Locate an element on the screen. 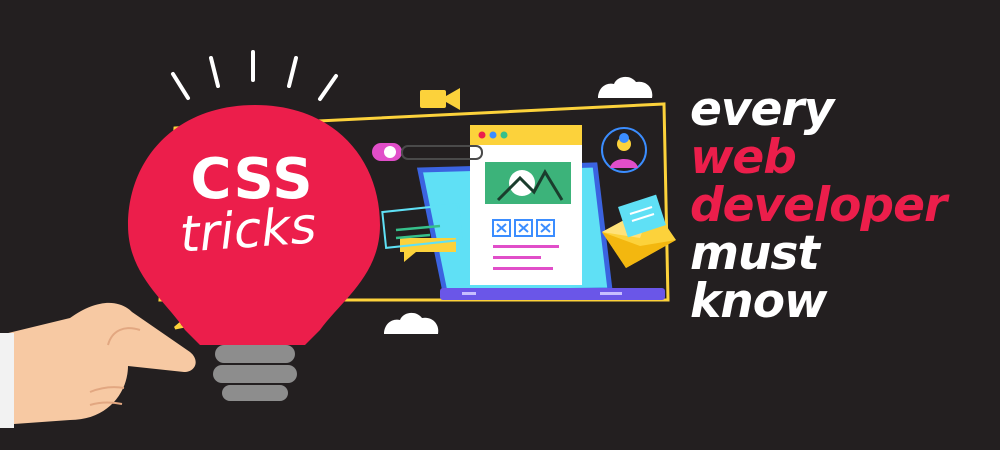 The width and height of the screenshot is (1000, 450). headline-line-web: web is located at coordinates (743, 157).